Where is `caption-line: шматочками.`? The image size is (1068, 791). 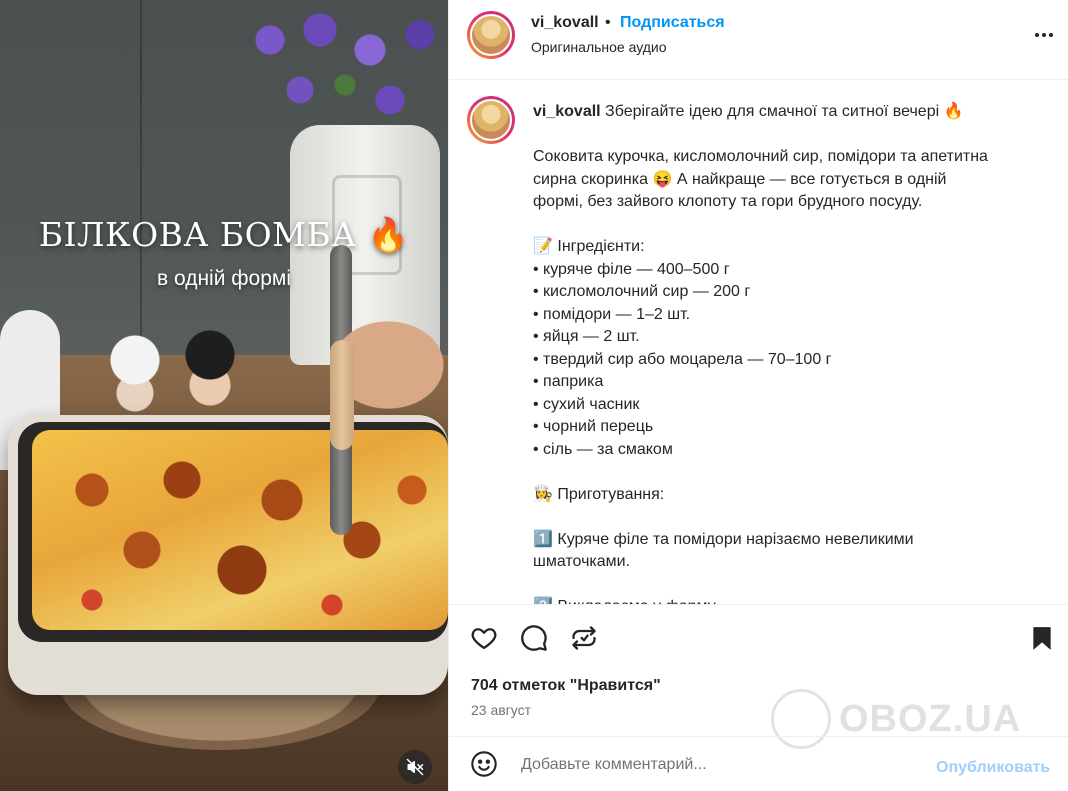 caption-line: шматочками. is located at coordinates (582, 561).